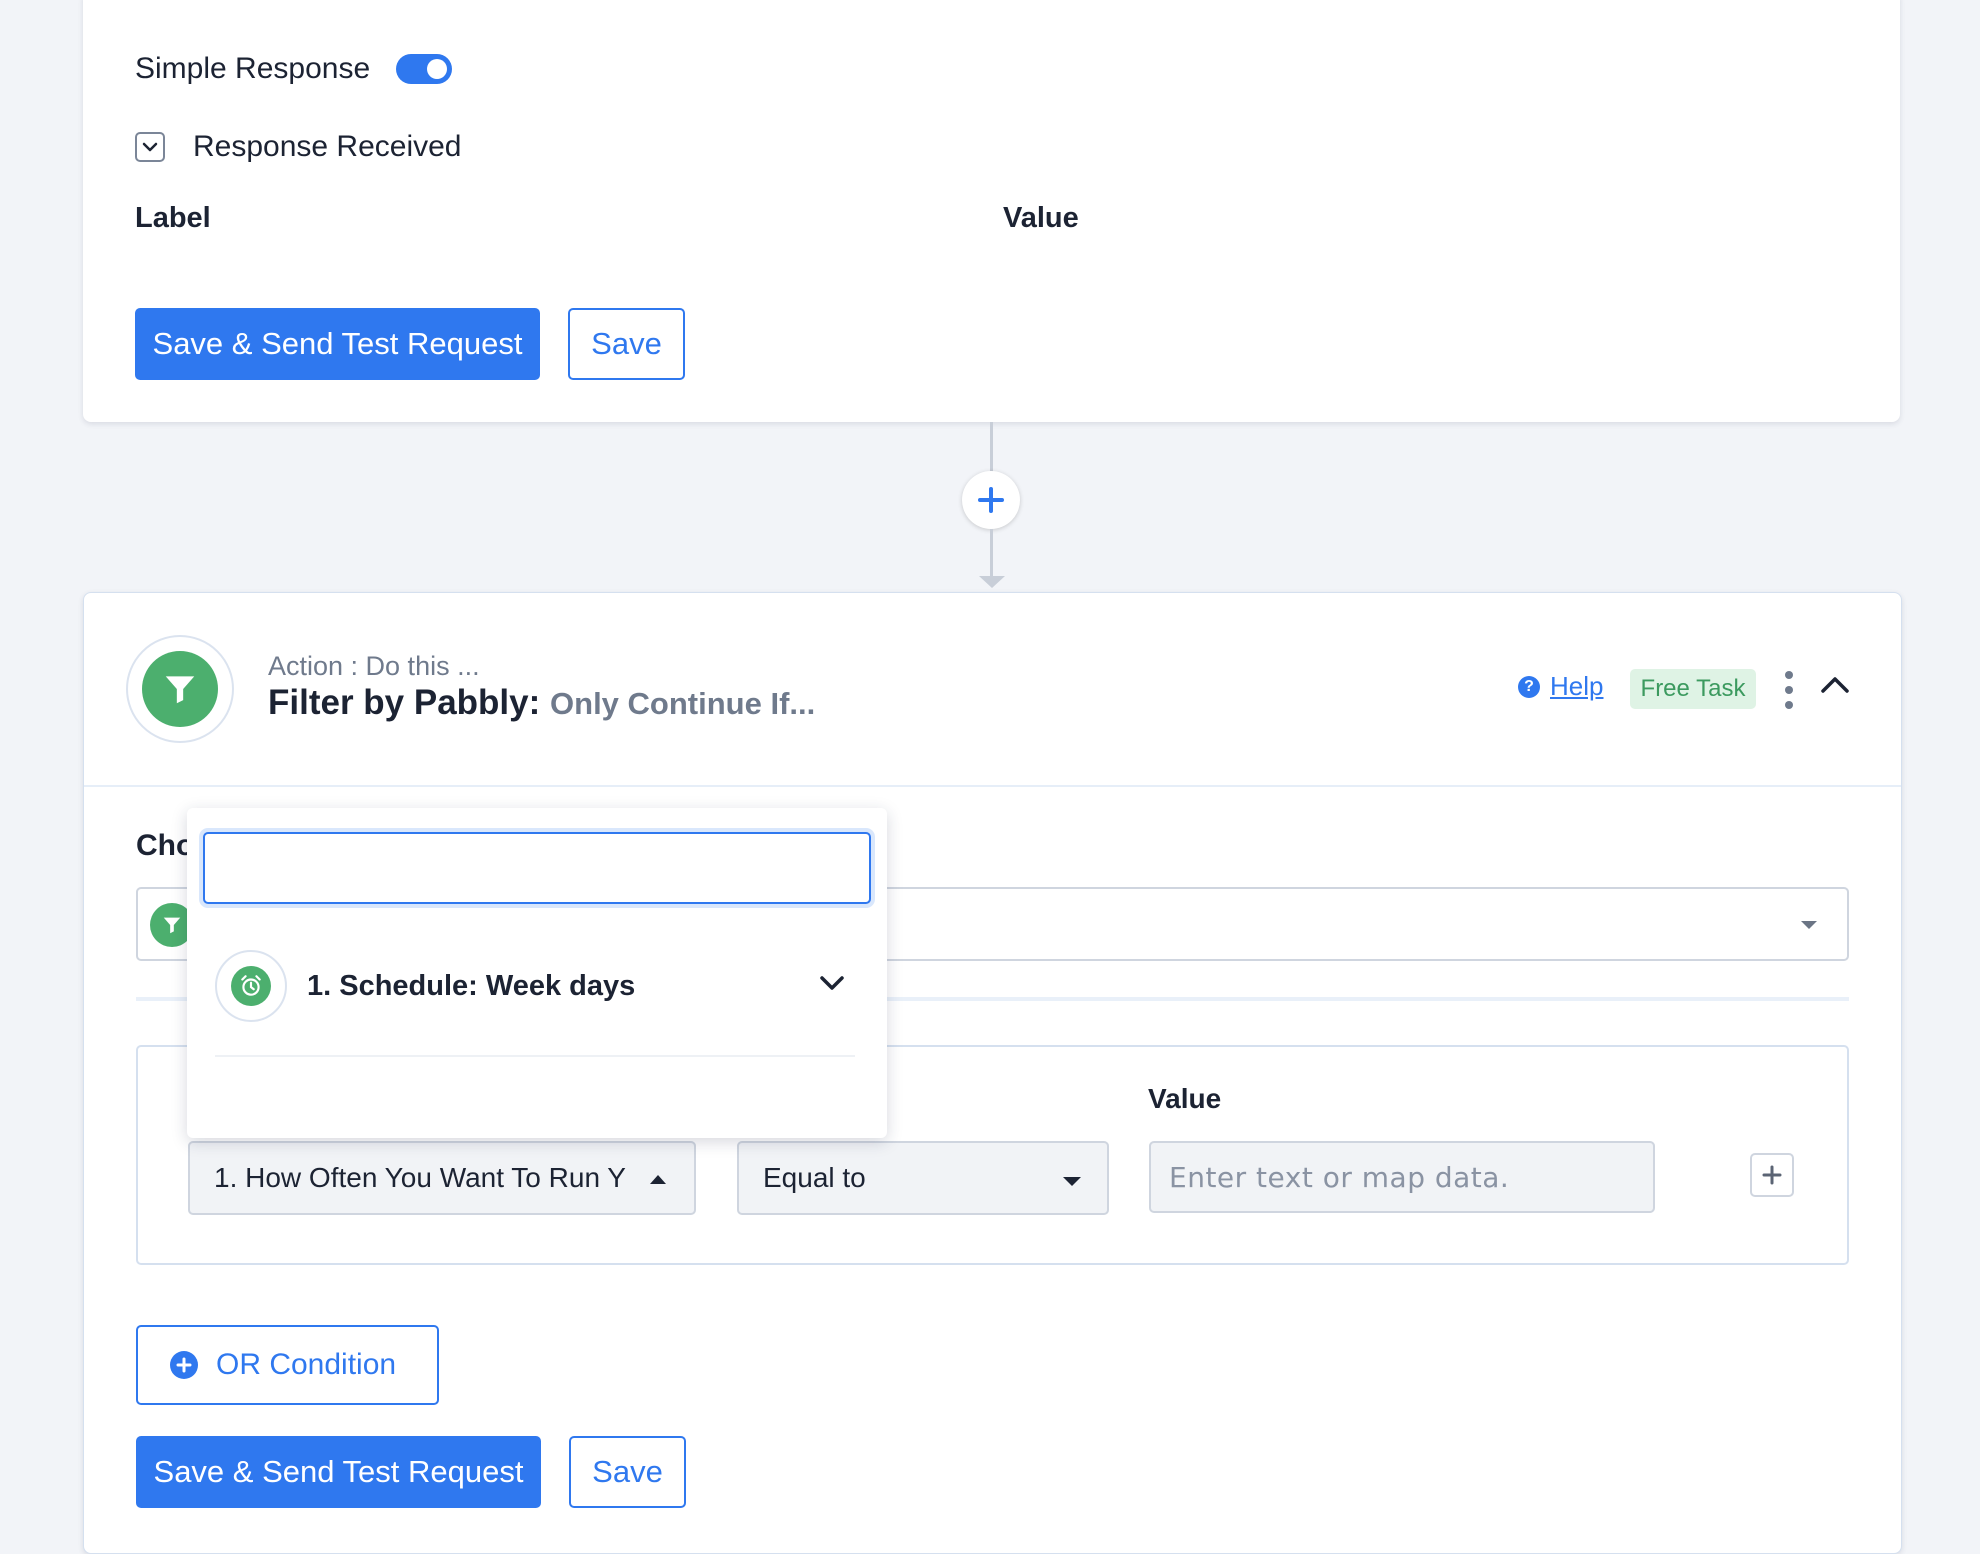 The width and height of the screenshot is (1980, 1554). Describe the element at coordinates (1402, 1177) in the screenshot. I see `value-input` at that location.